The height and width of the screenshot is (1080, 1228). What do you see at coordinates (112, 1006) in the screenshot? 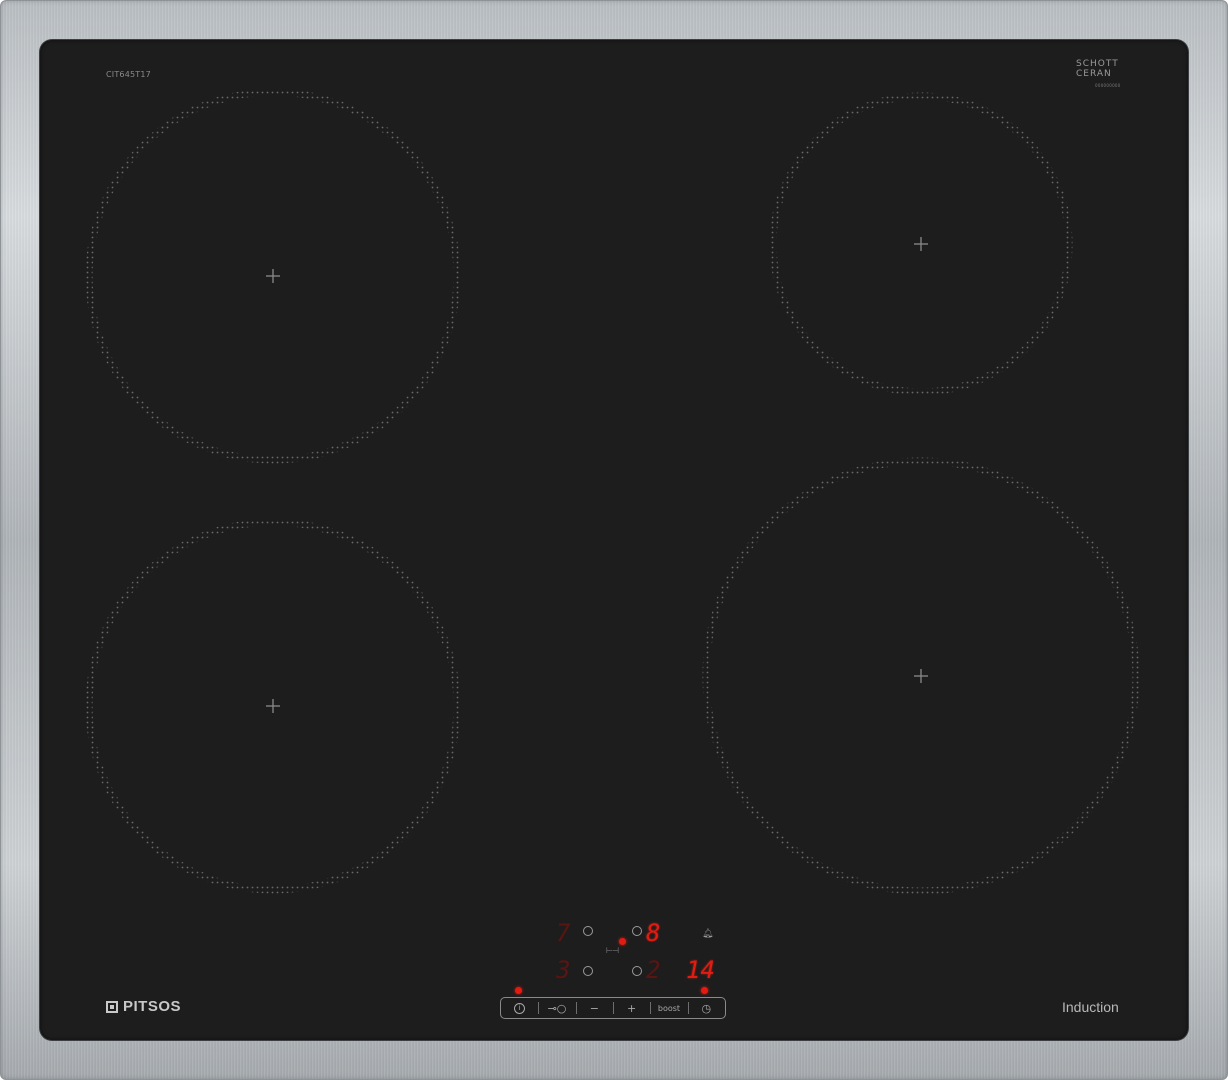
I see `brand-mark-icon` at bounding box center [112, 1006].